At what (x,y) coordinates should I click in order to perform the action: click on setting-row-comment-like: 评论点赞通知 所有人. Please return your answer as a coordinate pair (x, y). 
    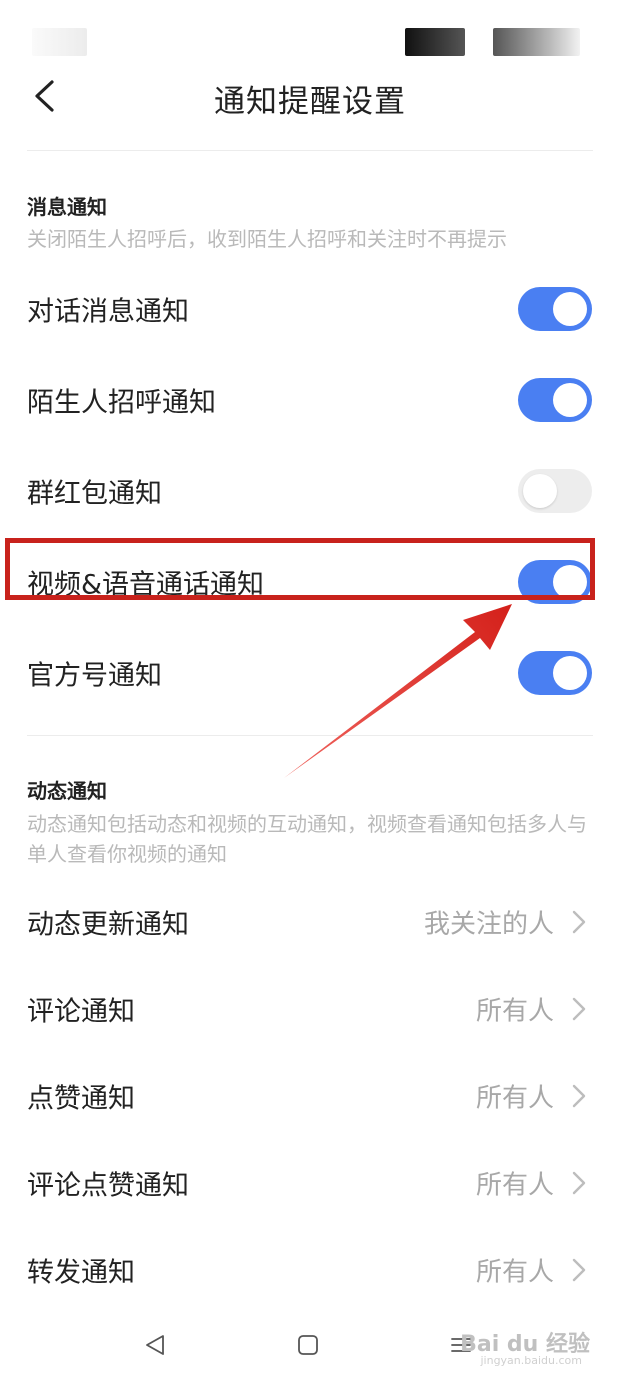
    Looking at the image, I should click on (310, 1183).